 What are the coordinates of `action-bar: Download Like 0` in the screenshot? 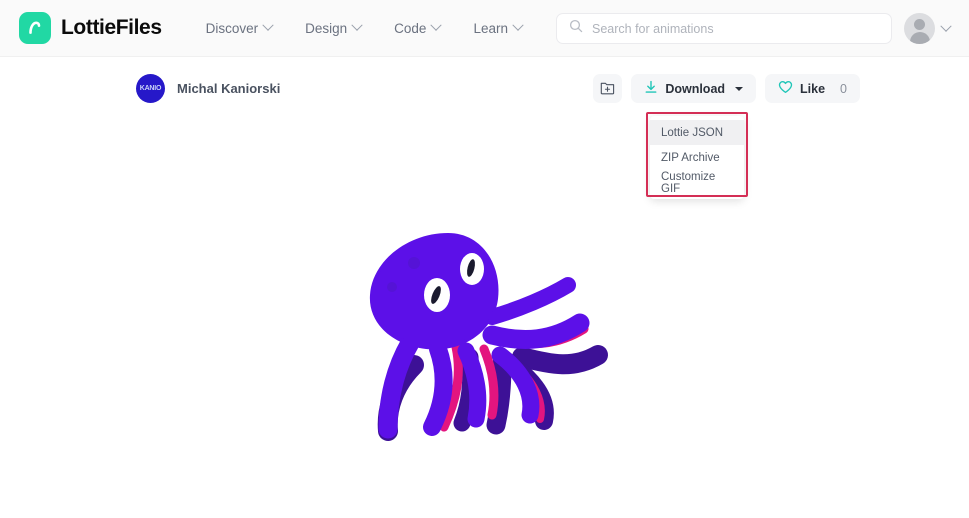 It's located at (726, 88).